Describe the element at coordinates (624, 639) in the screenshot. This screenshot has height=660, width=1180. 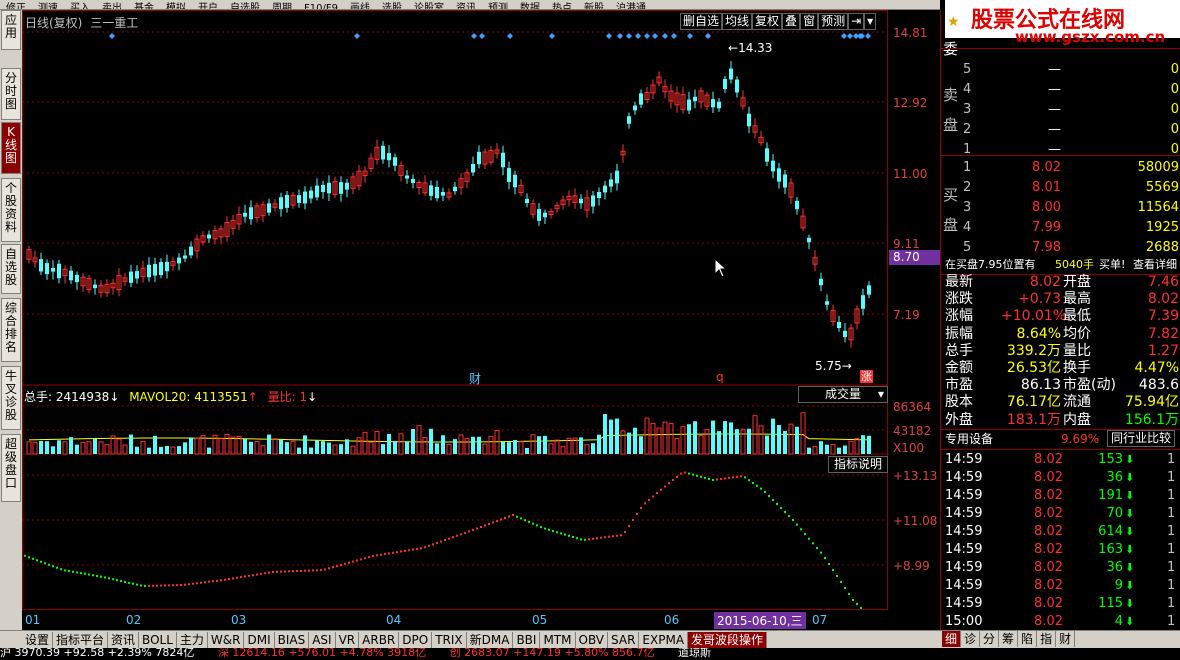
I see `indicator-tab: SAR` at that location.